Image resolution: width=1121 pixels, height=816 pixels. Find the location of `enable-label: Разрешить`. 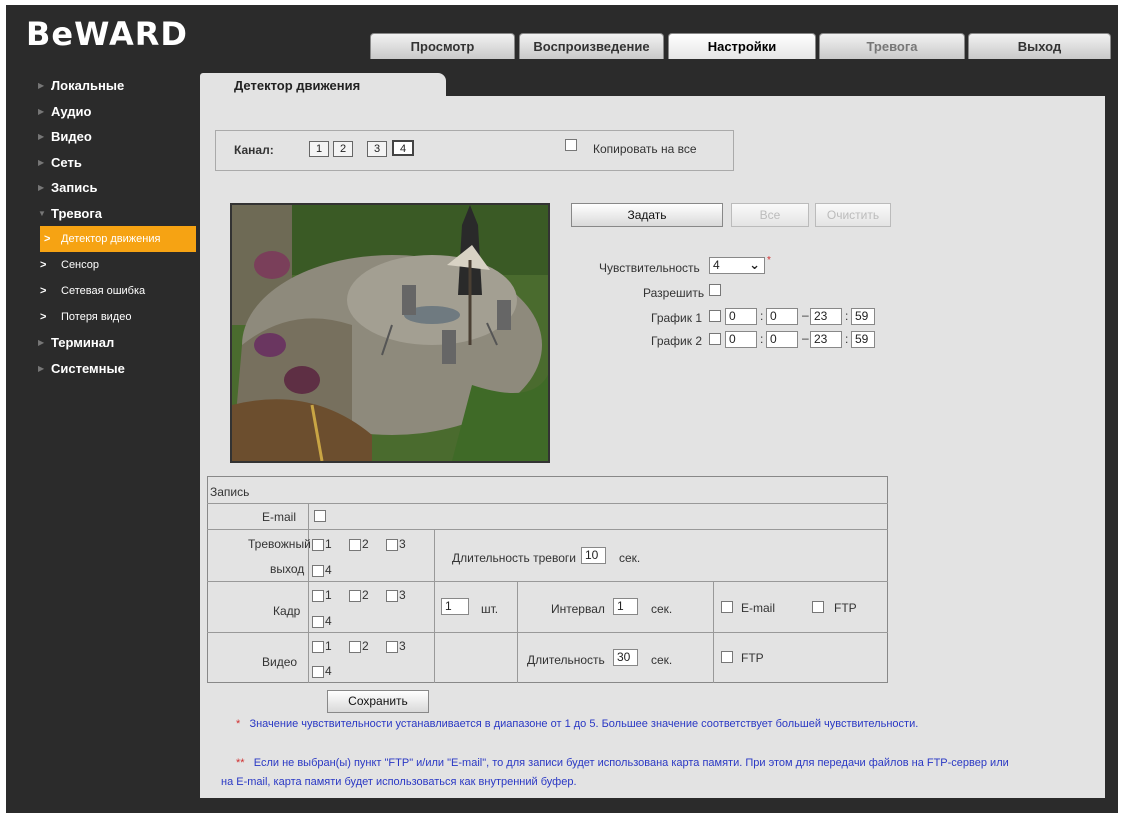

enable-label: Разрешить is located at coordinates (674, 293).